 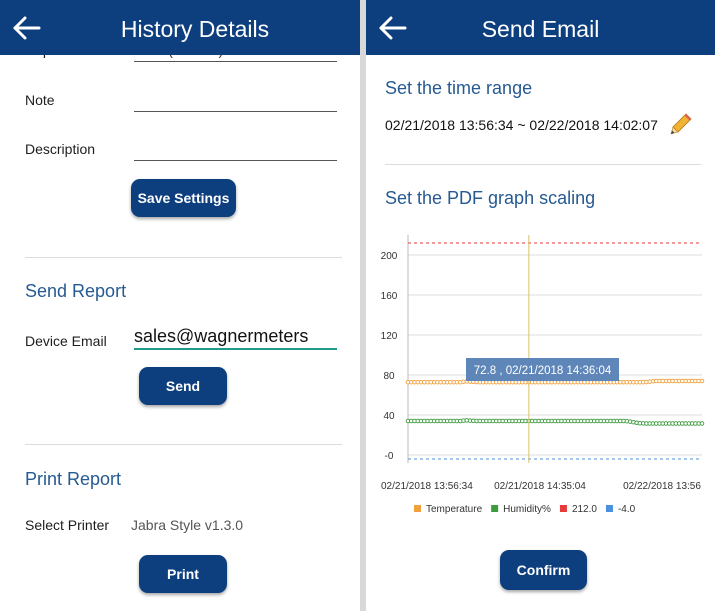 I want to click on description-label: Description, so click(x=60, y=149).